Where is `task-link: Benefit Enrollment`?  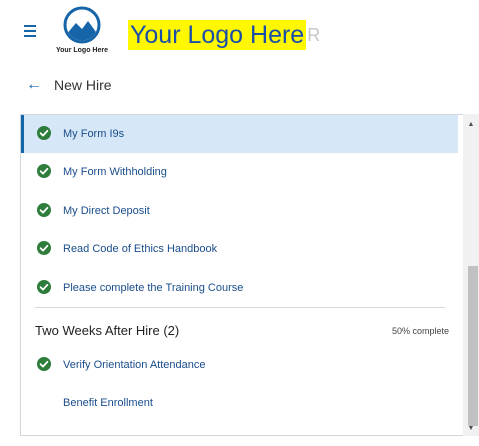 task-link: Benefit Enrollment is located at coordinates (108, 403).